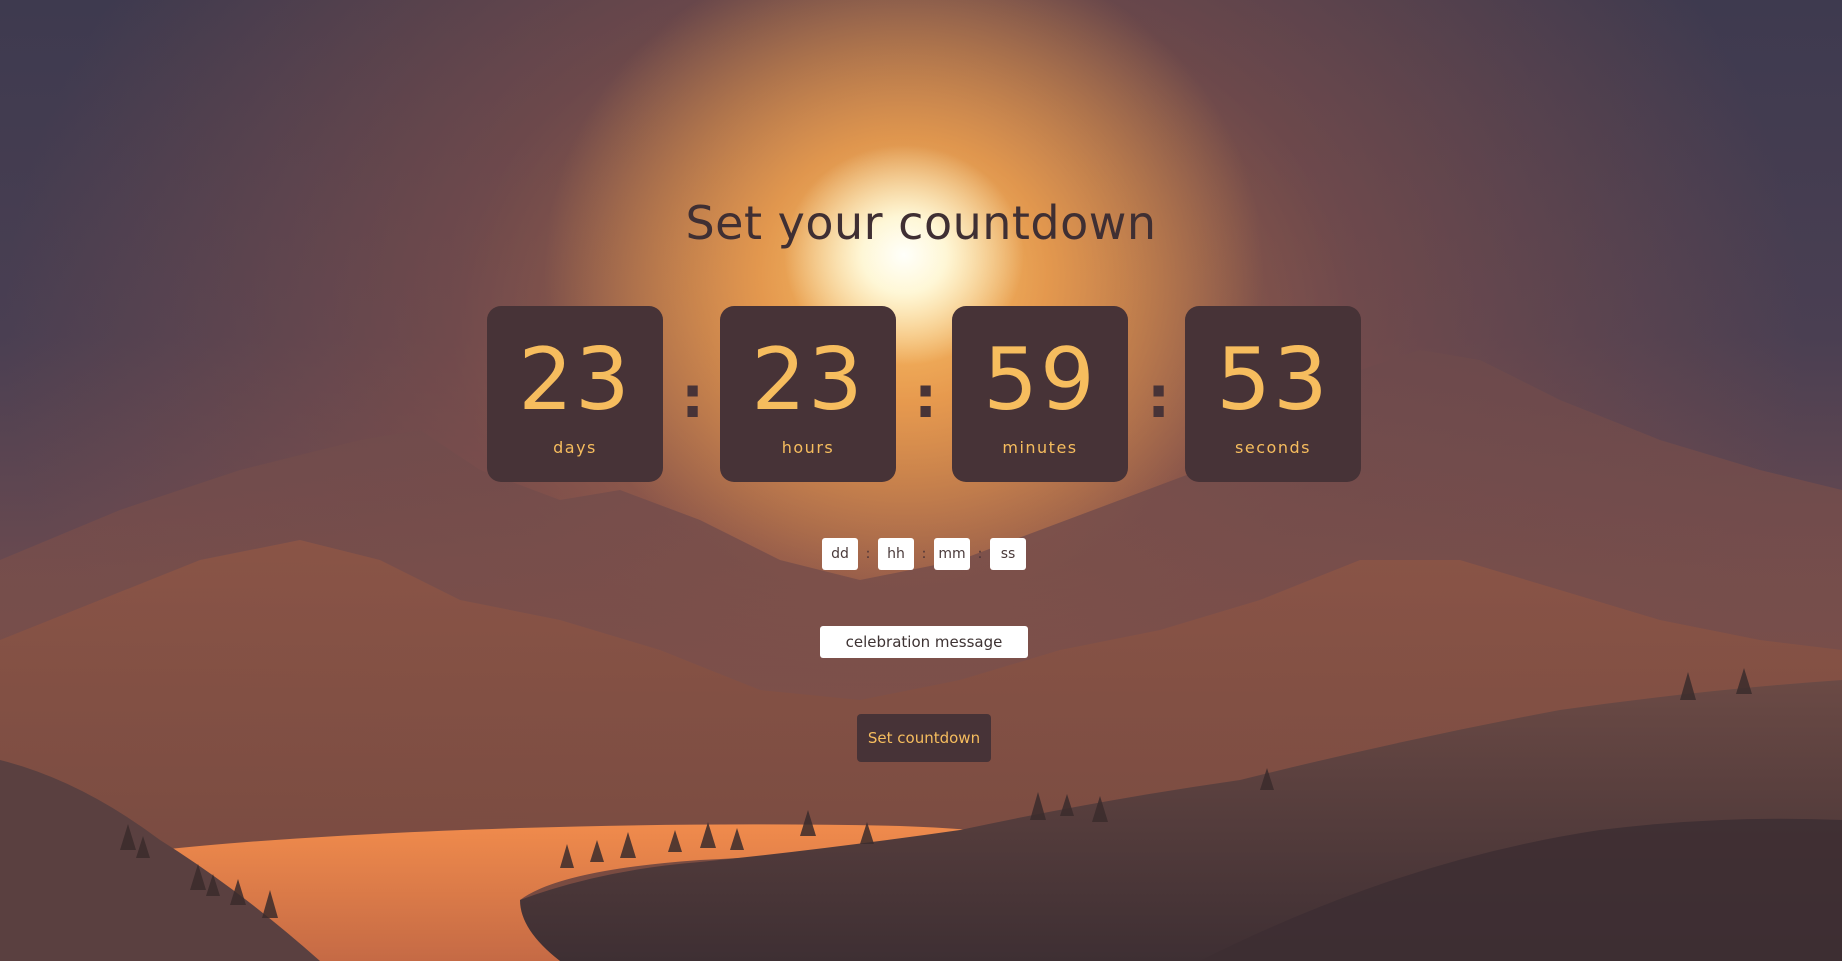 Image resolution: width=1842 pixels, height=961 pixels. What do you see at coordinates (924, 642) in the screenshot?
I see `celebration-message-input` at bounding box center [924, 642].